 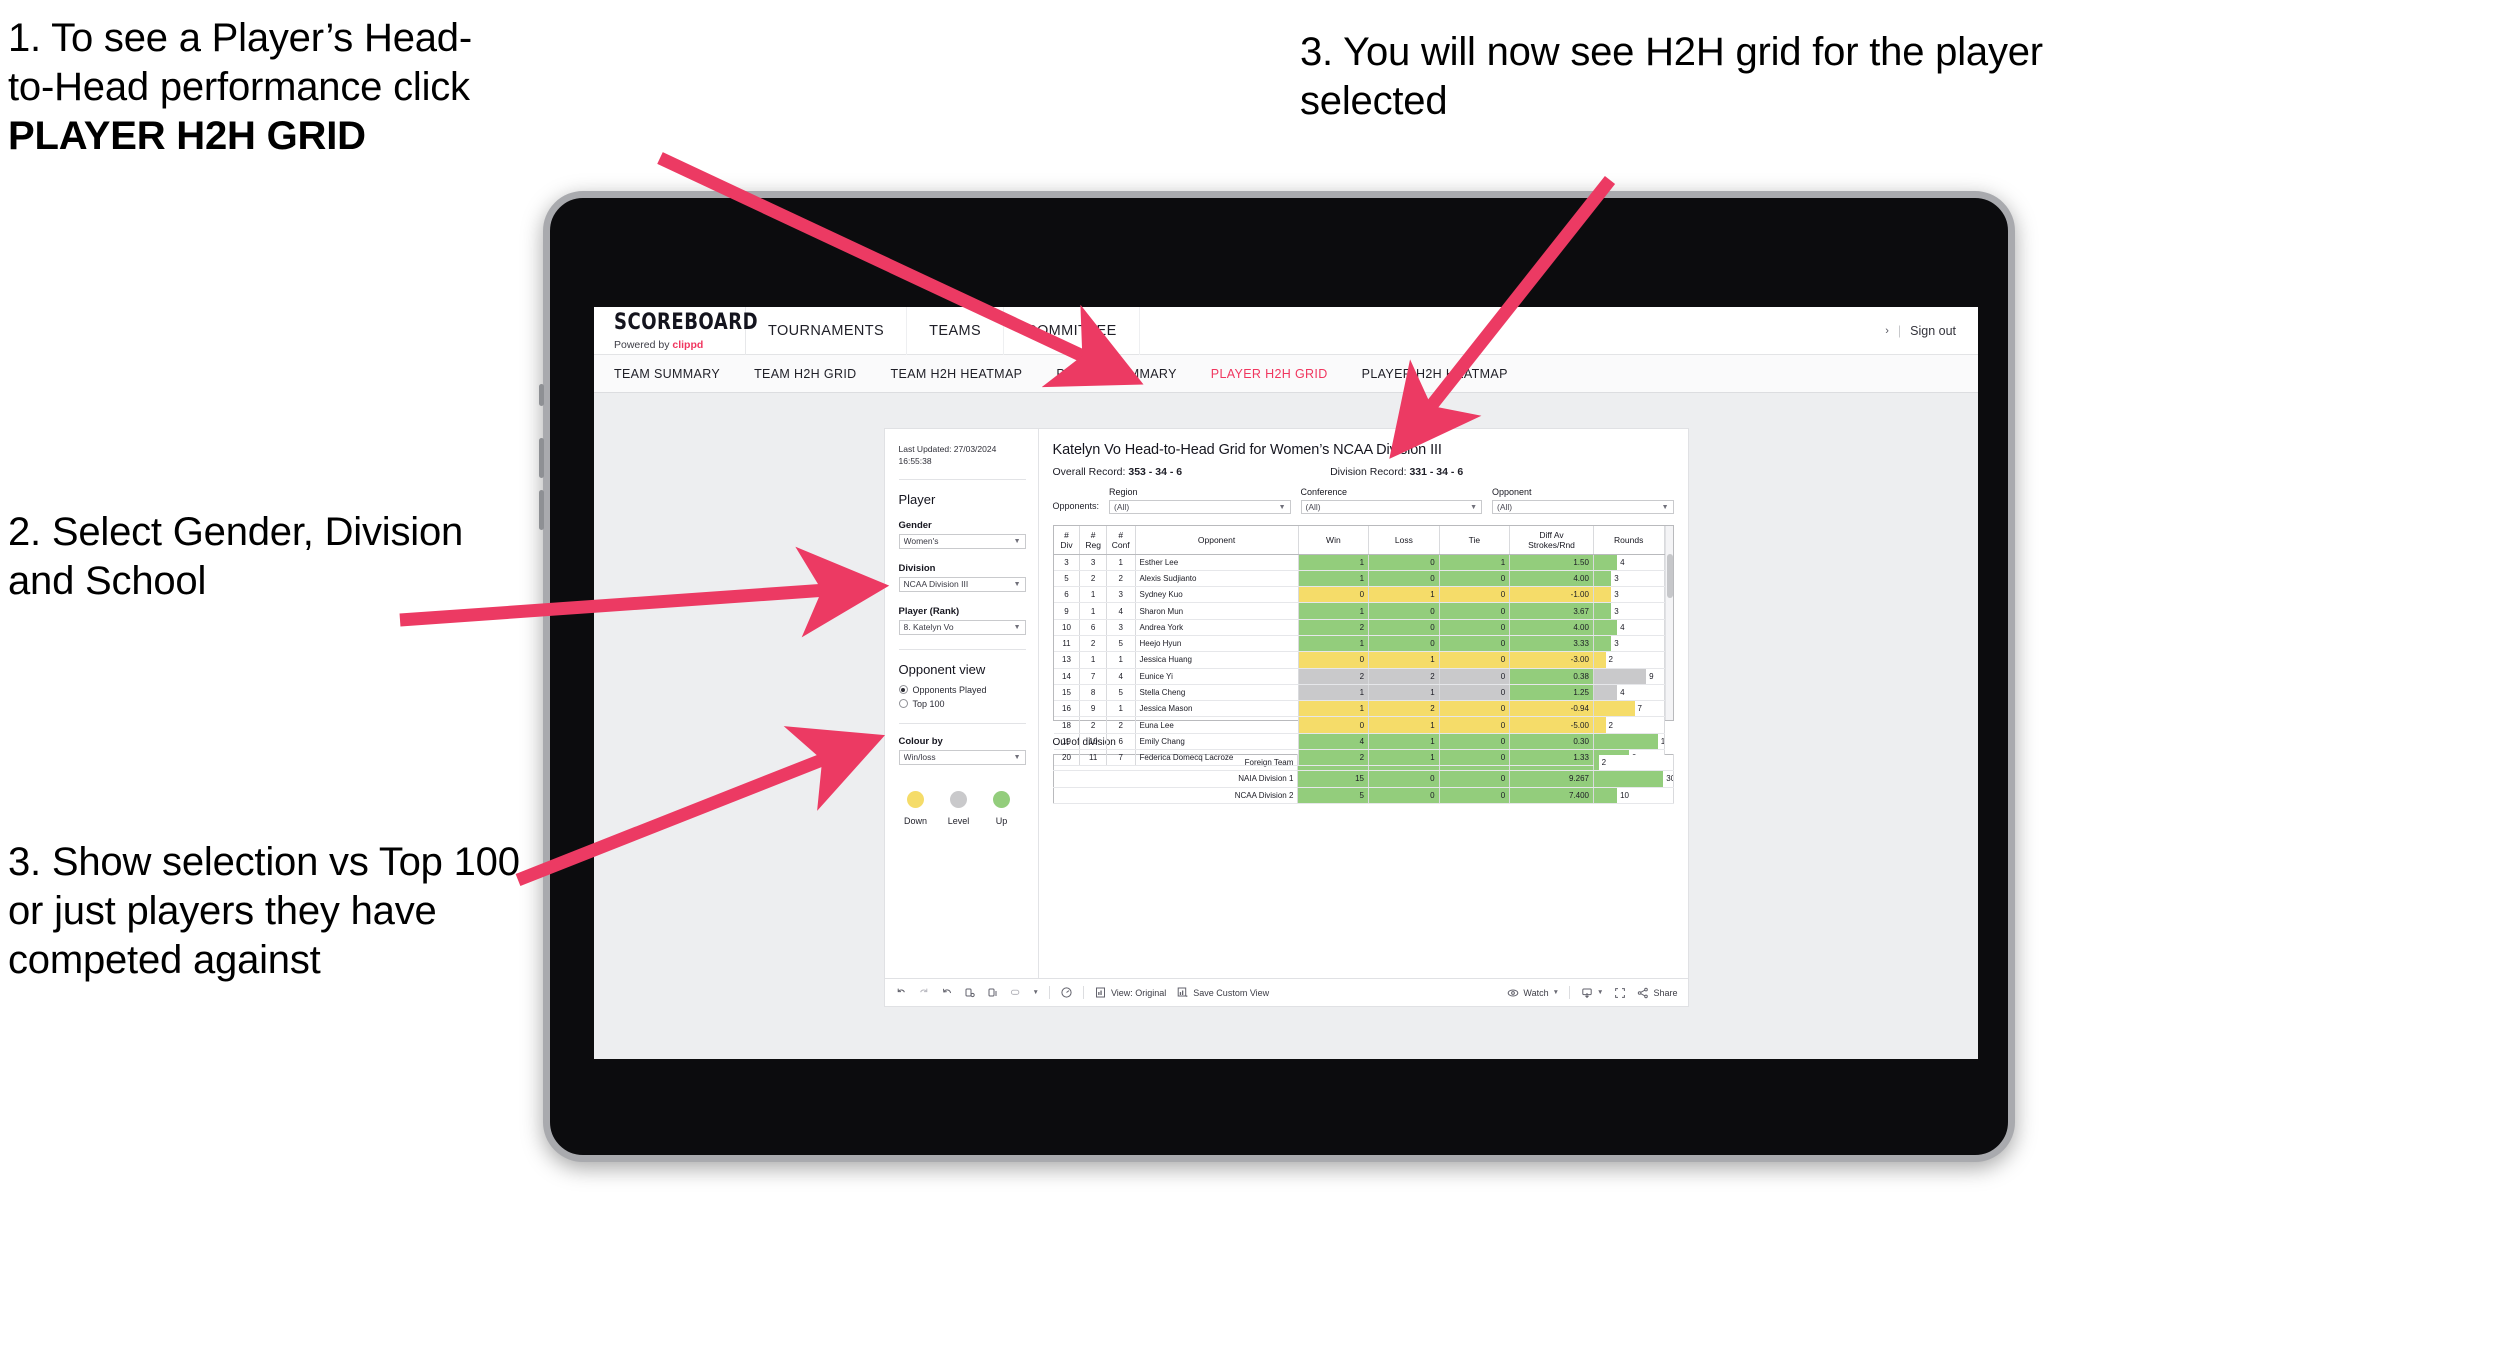 I want to click on topnav-item-tournaments: TOURNAMENTS, so click(x=827, y=331).